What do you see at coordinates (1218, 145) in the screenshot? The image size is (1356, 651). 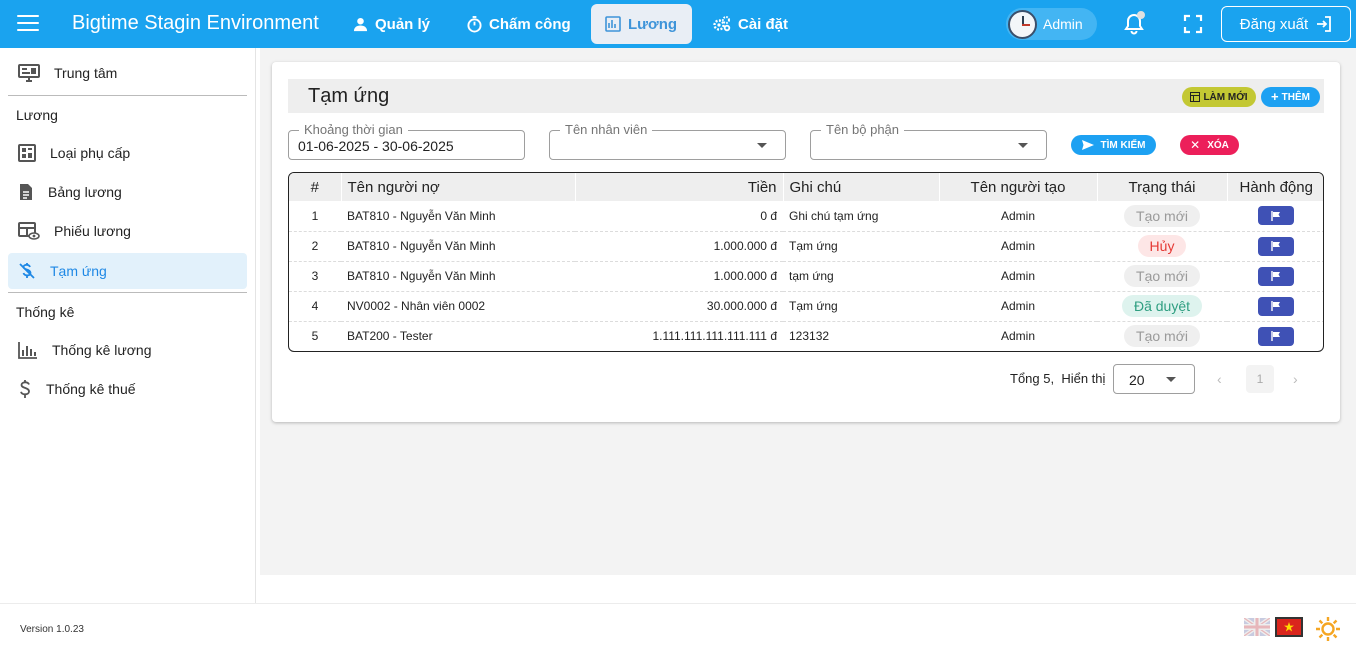 I see `clear-label: XÓA` at bounding box center [1218, 145].